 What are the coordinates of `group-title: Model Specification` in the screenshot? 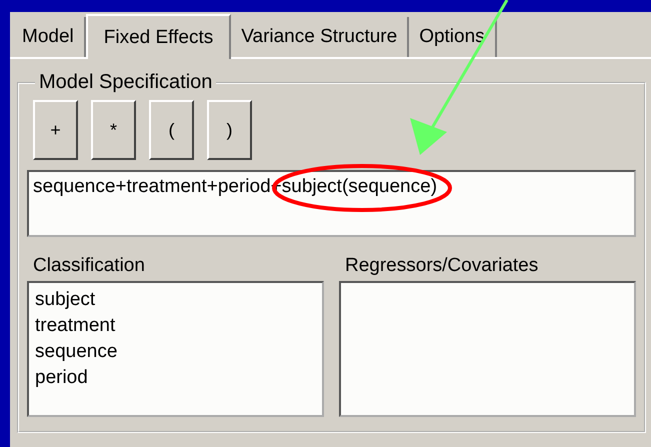 It's located at (126, 82).